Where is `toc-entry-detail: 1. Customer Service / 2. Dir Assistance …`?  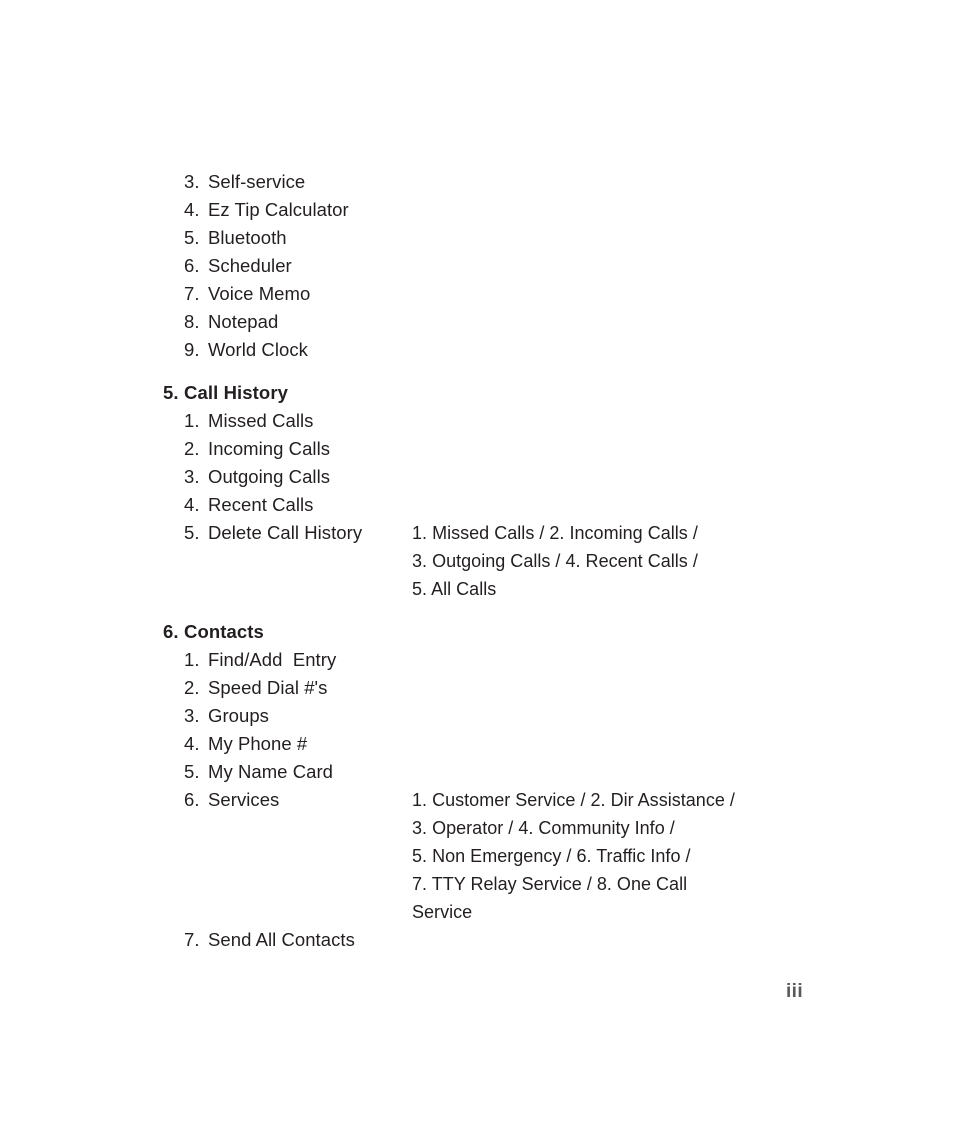
toc-entry-detail: 1. Customer Service / 2. Dir Assistance … is located at coordinates (573, 856).